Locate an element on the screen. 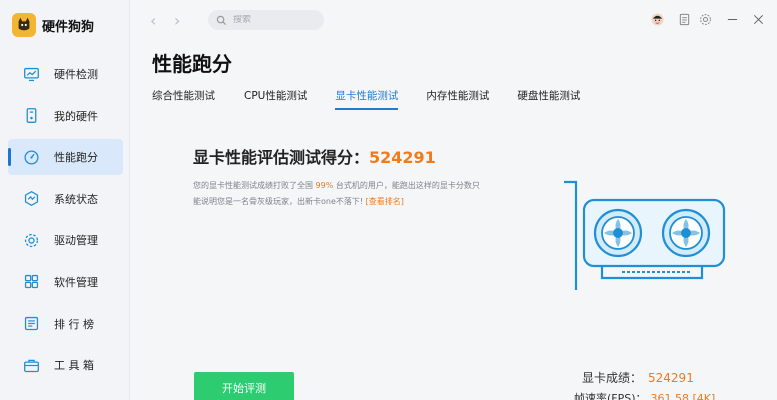 This screenshot has height=400, width=777. sidebar-item-driver-manage: 驱动管理 is located at coordinates (65, 240).